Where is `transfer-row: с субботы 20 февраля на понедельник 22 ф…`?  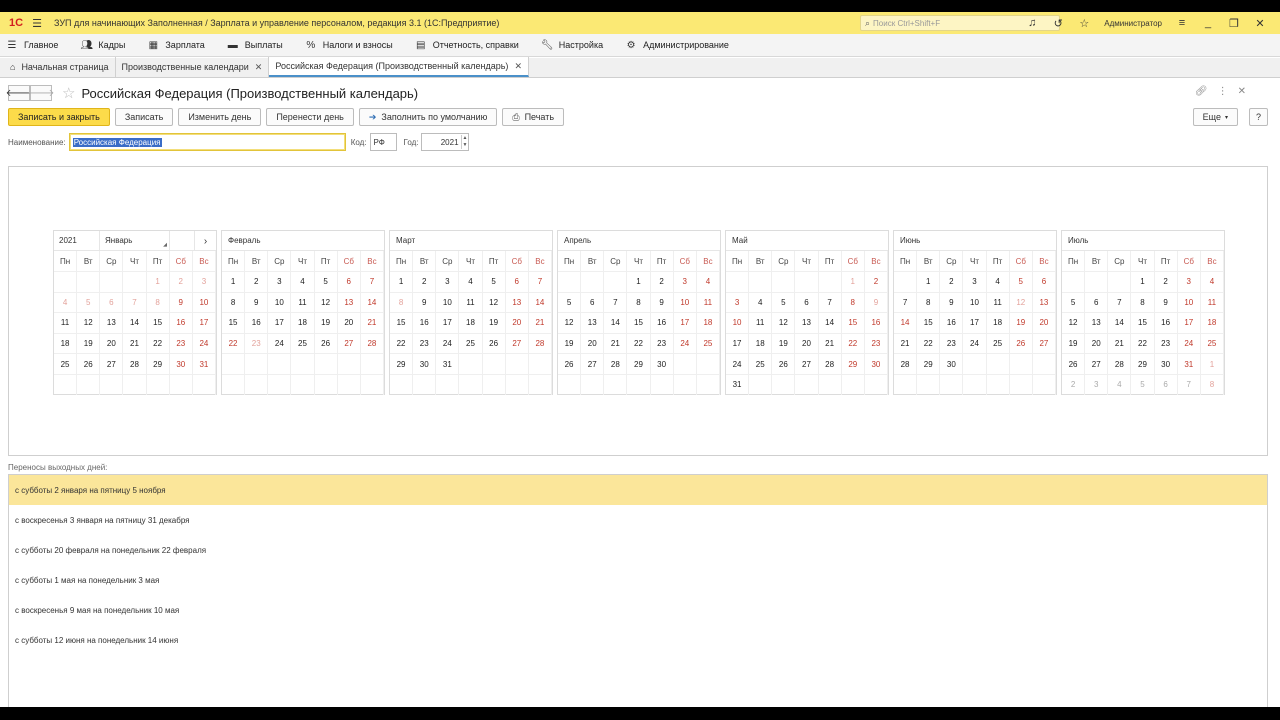
transfer-row: с субботы 20 февраля на понедельник 22 ф… is located at coordinates (638, 550).